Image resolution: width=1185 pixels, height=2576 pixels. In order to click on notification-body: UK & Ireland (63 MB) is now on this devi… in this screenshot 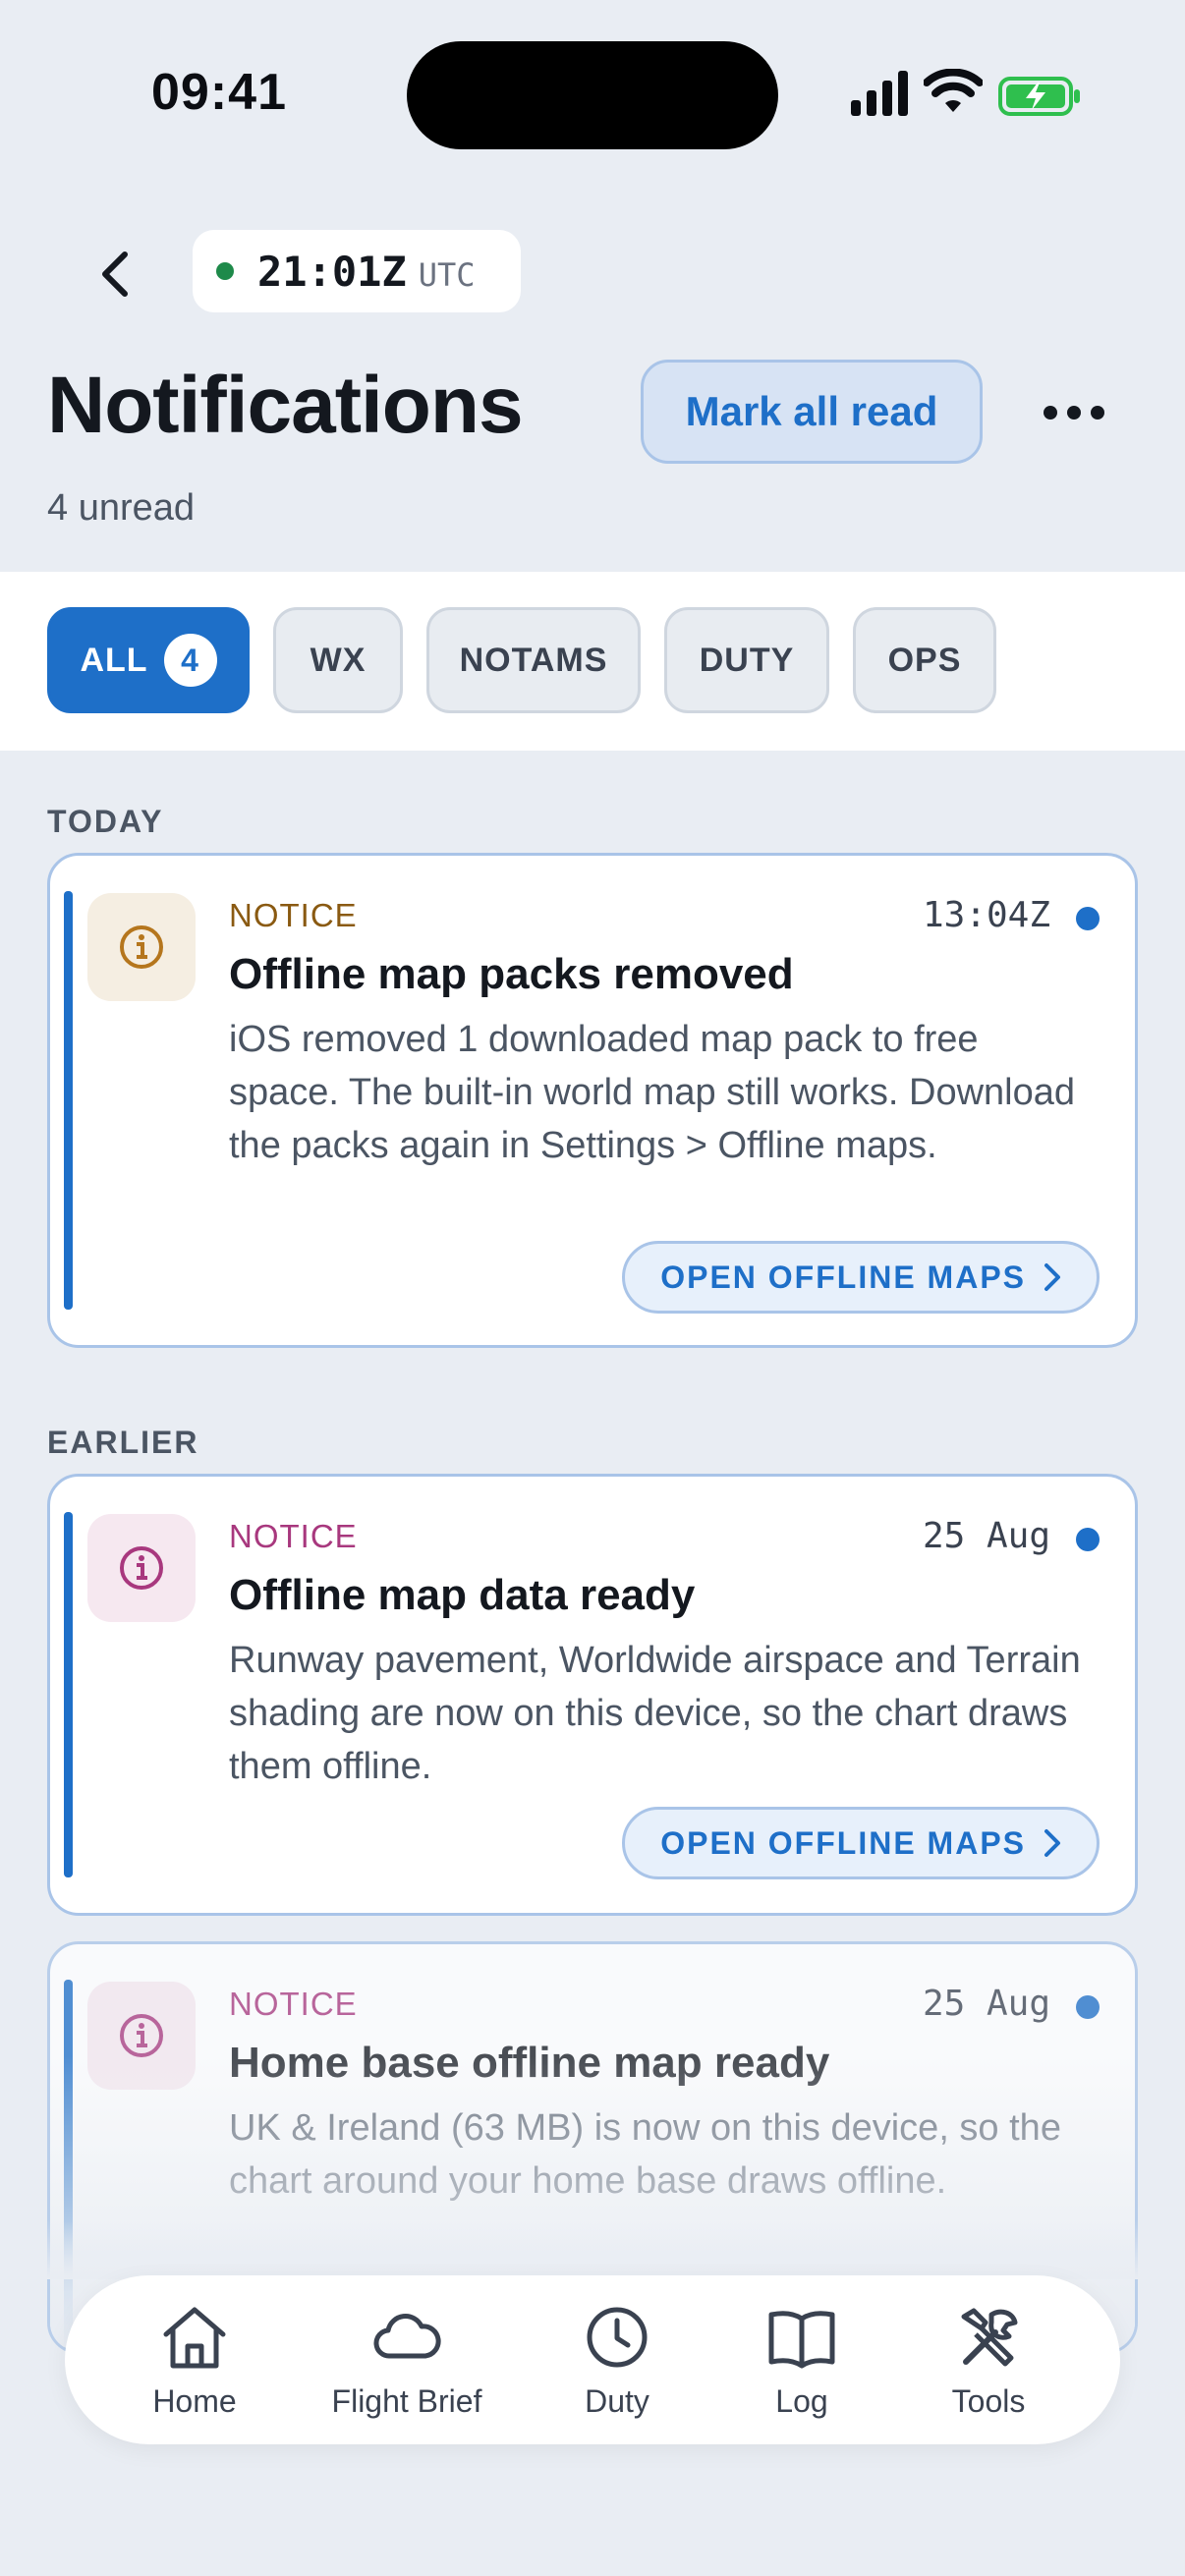, I will do `click(645, 2154)`.